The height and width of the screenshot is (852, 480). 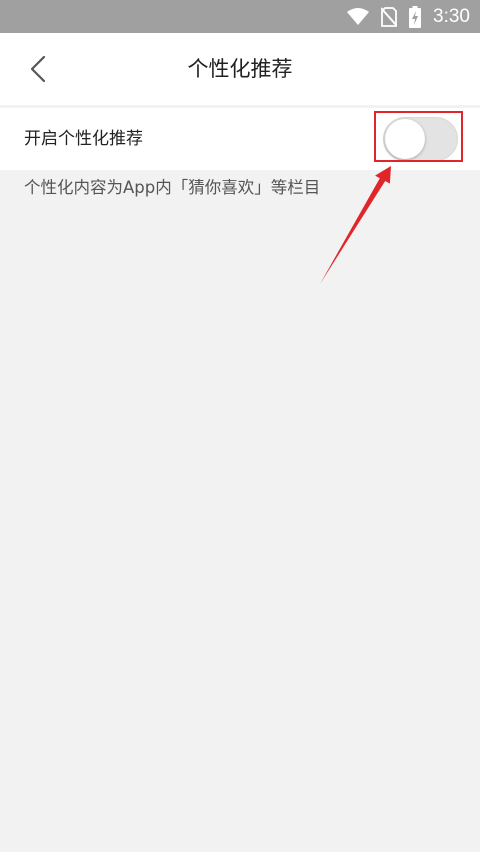 I want to click on status-bar: 3:30, so click(x=240, y=16).